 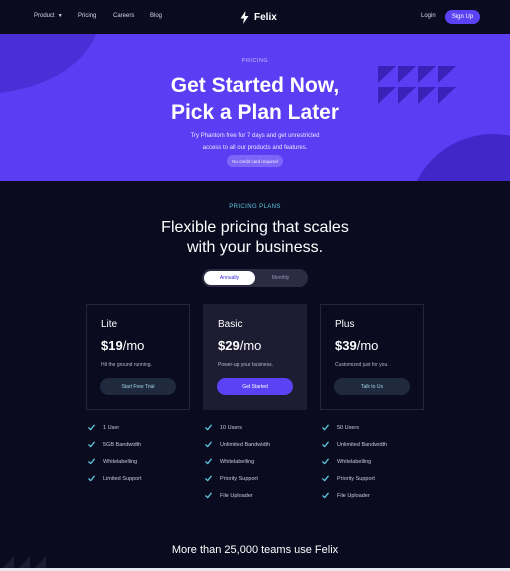 What do you see at coordinates (87, 16) in the screenshot?
I see `nav-pricing: Pricing` at bounding box center [87, 16].